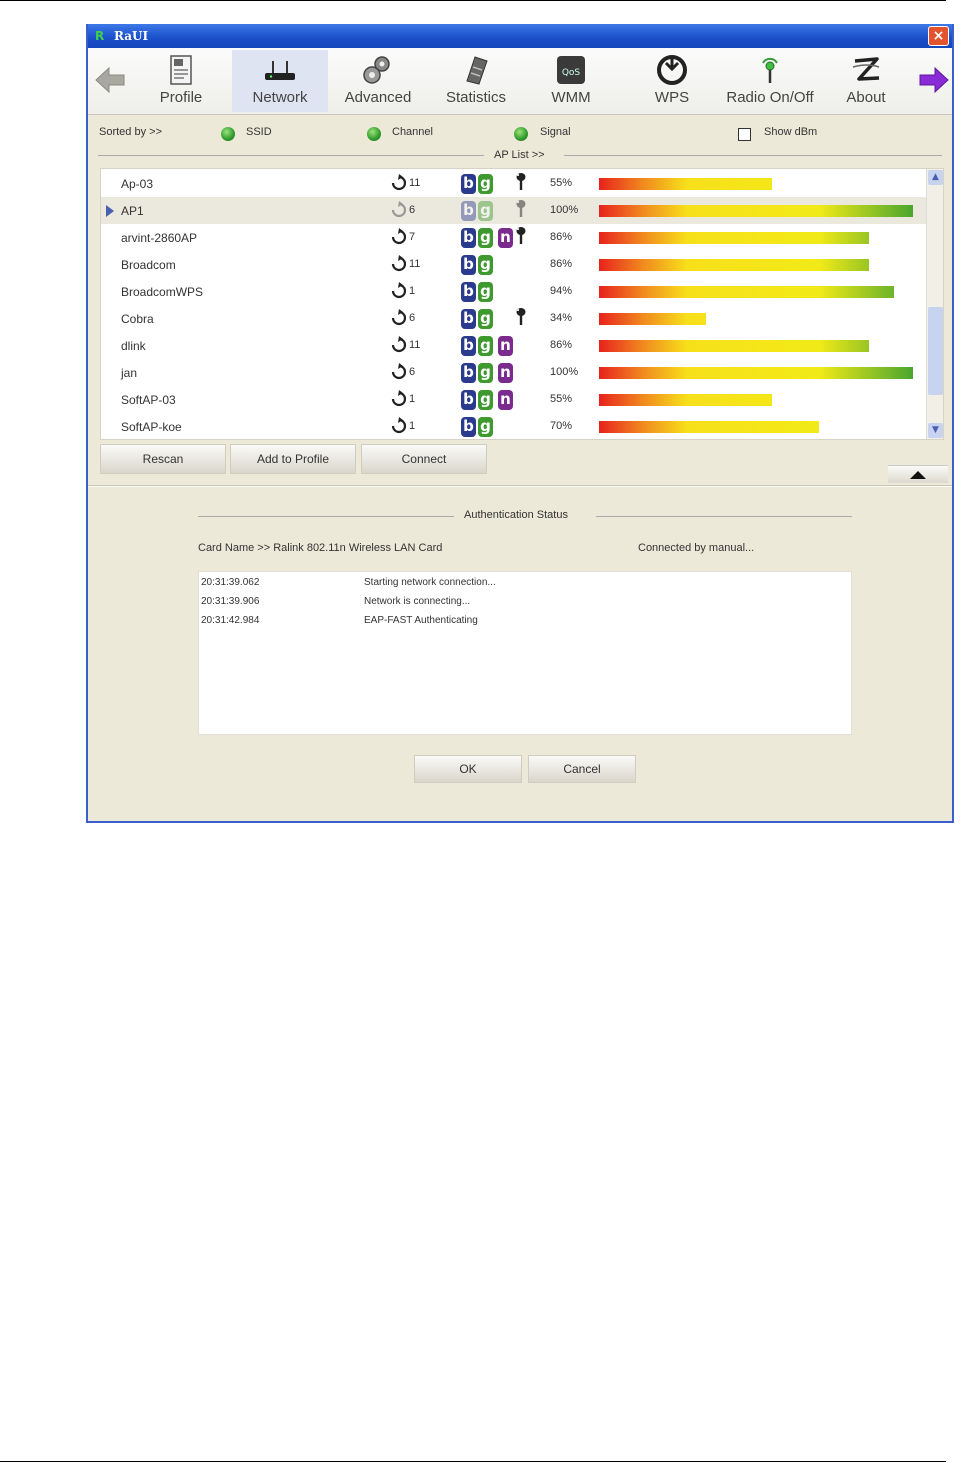 The image size is (964, 1463). What do you see at coordinates (230, 620) in the screenshot?
I see `log-time: 20:31:42.984` at bounding box center [230, 620].